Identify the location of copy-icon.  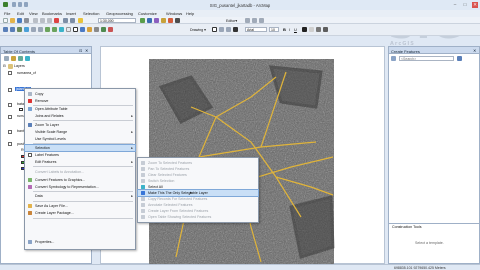
(42, 20).